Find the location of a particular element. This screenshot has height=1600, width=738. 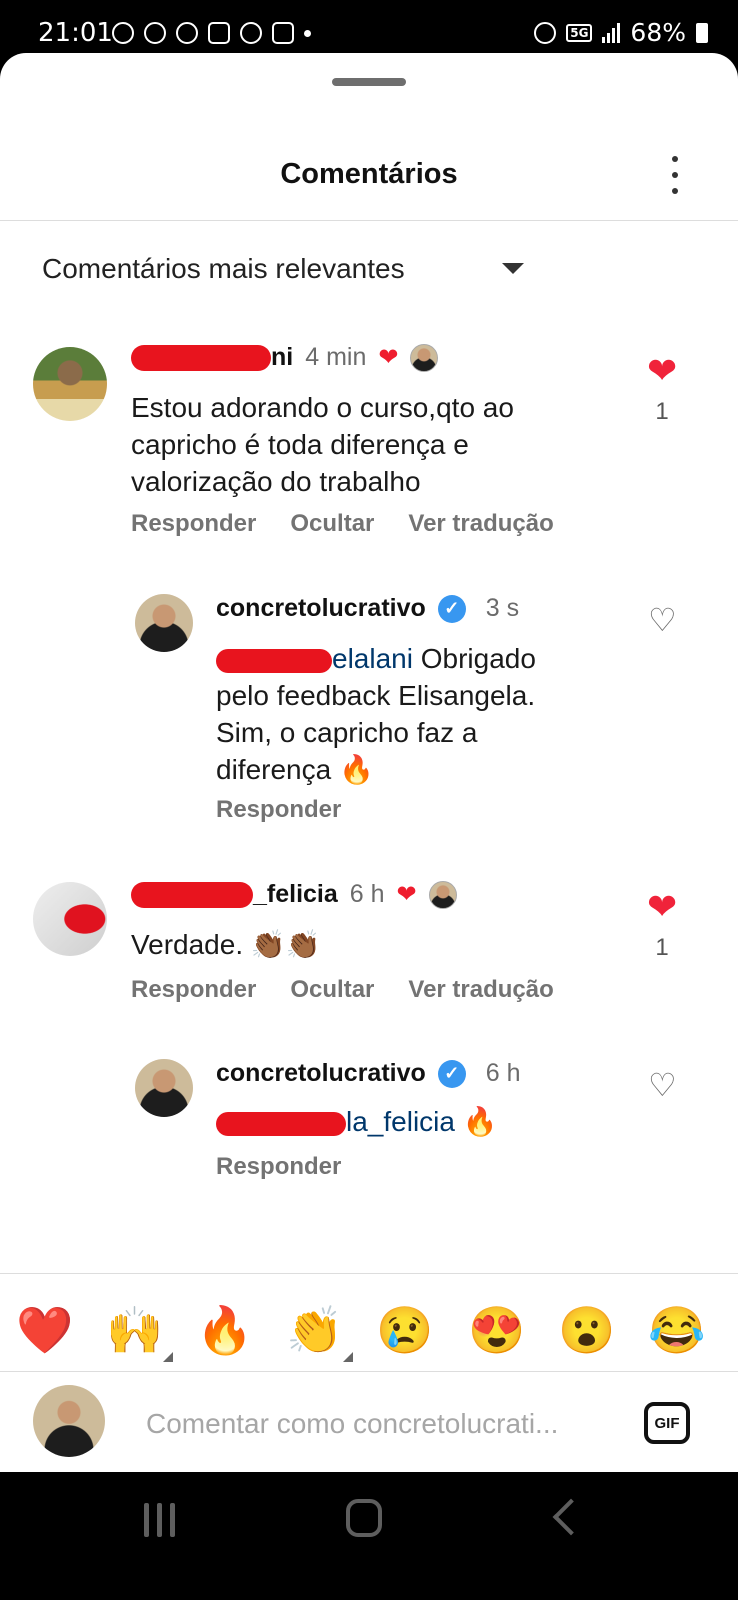

system-icons: 5G 68% is located at coordinates (621, 32).